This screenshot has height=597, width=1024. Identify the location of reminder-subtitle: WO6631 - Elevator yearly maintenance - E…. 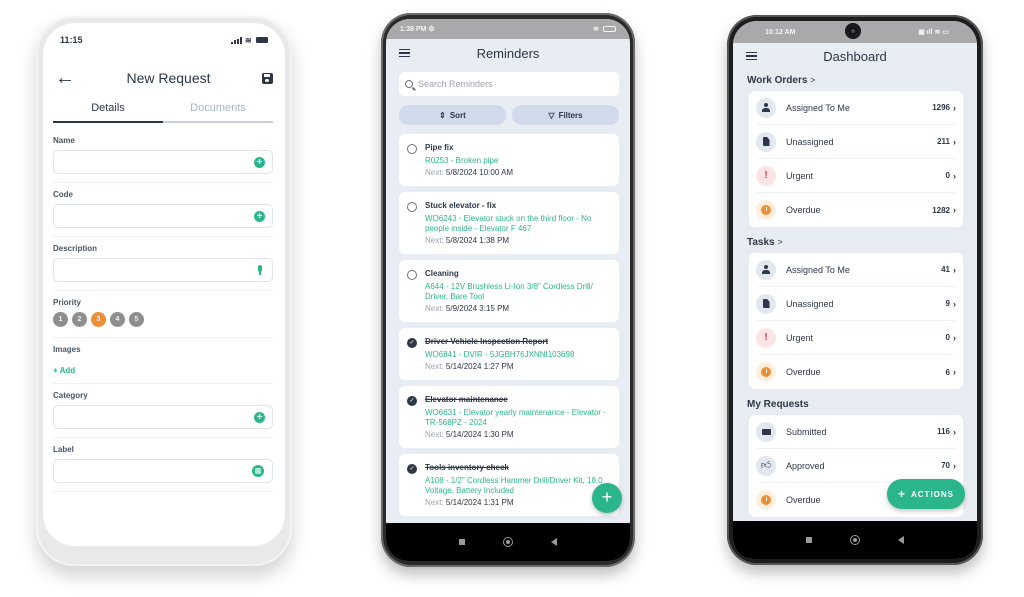
(518, 418).